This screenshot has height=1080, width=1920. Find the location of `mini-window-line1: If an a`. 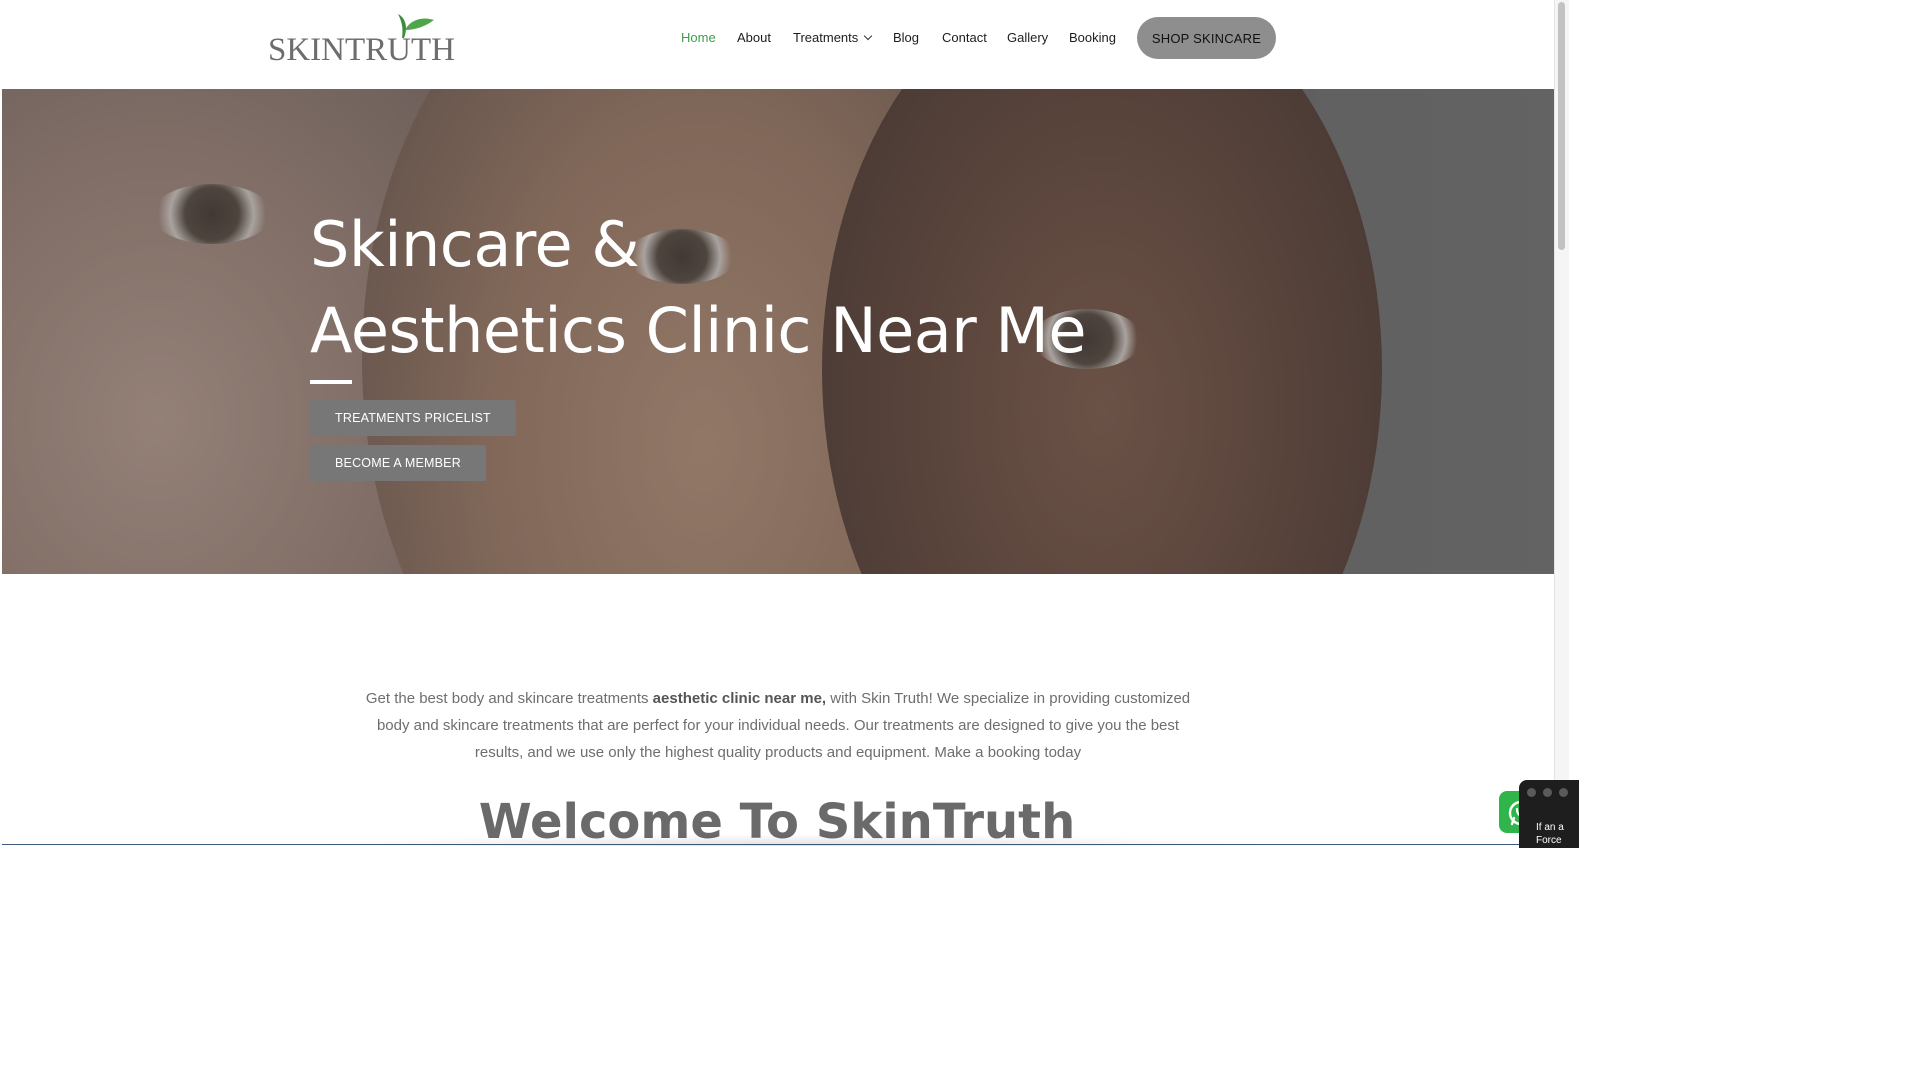

mini-window-line1: If an a is located at coordinates (1550, 827).